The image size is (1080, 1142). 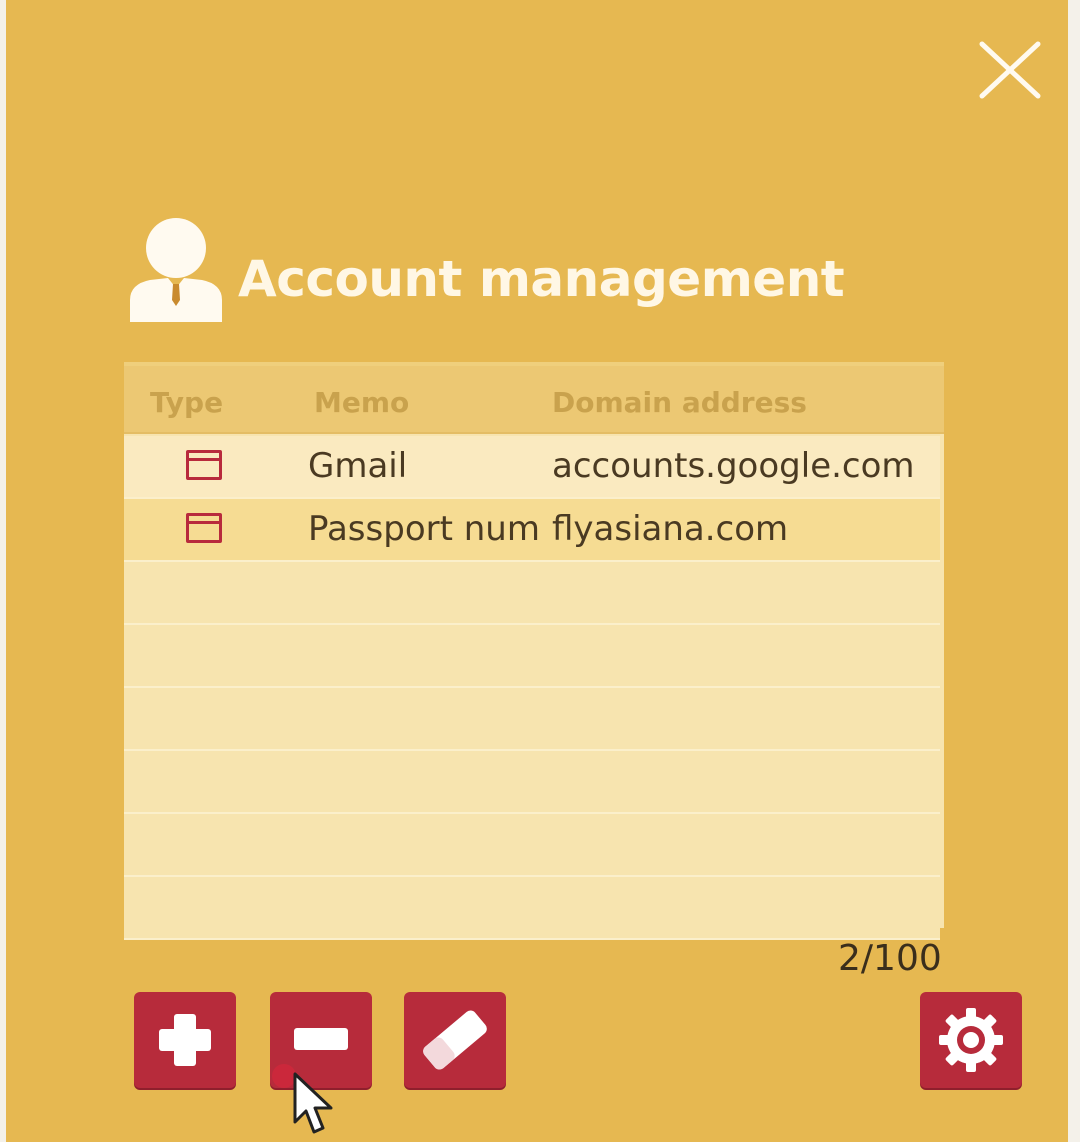 I want to click on close-button, so click(x=1010, y=70).